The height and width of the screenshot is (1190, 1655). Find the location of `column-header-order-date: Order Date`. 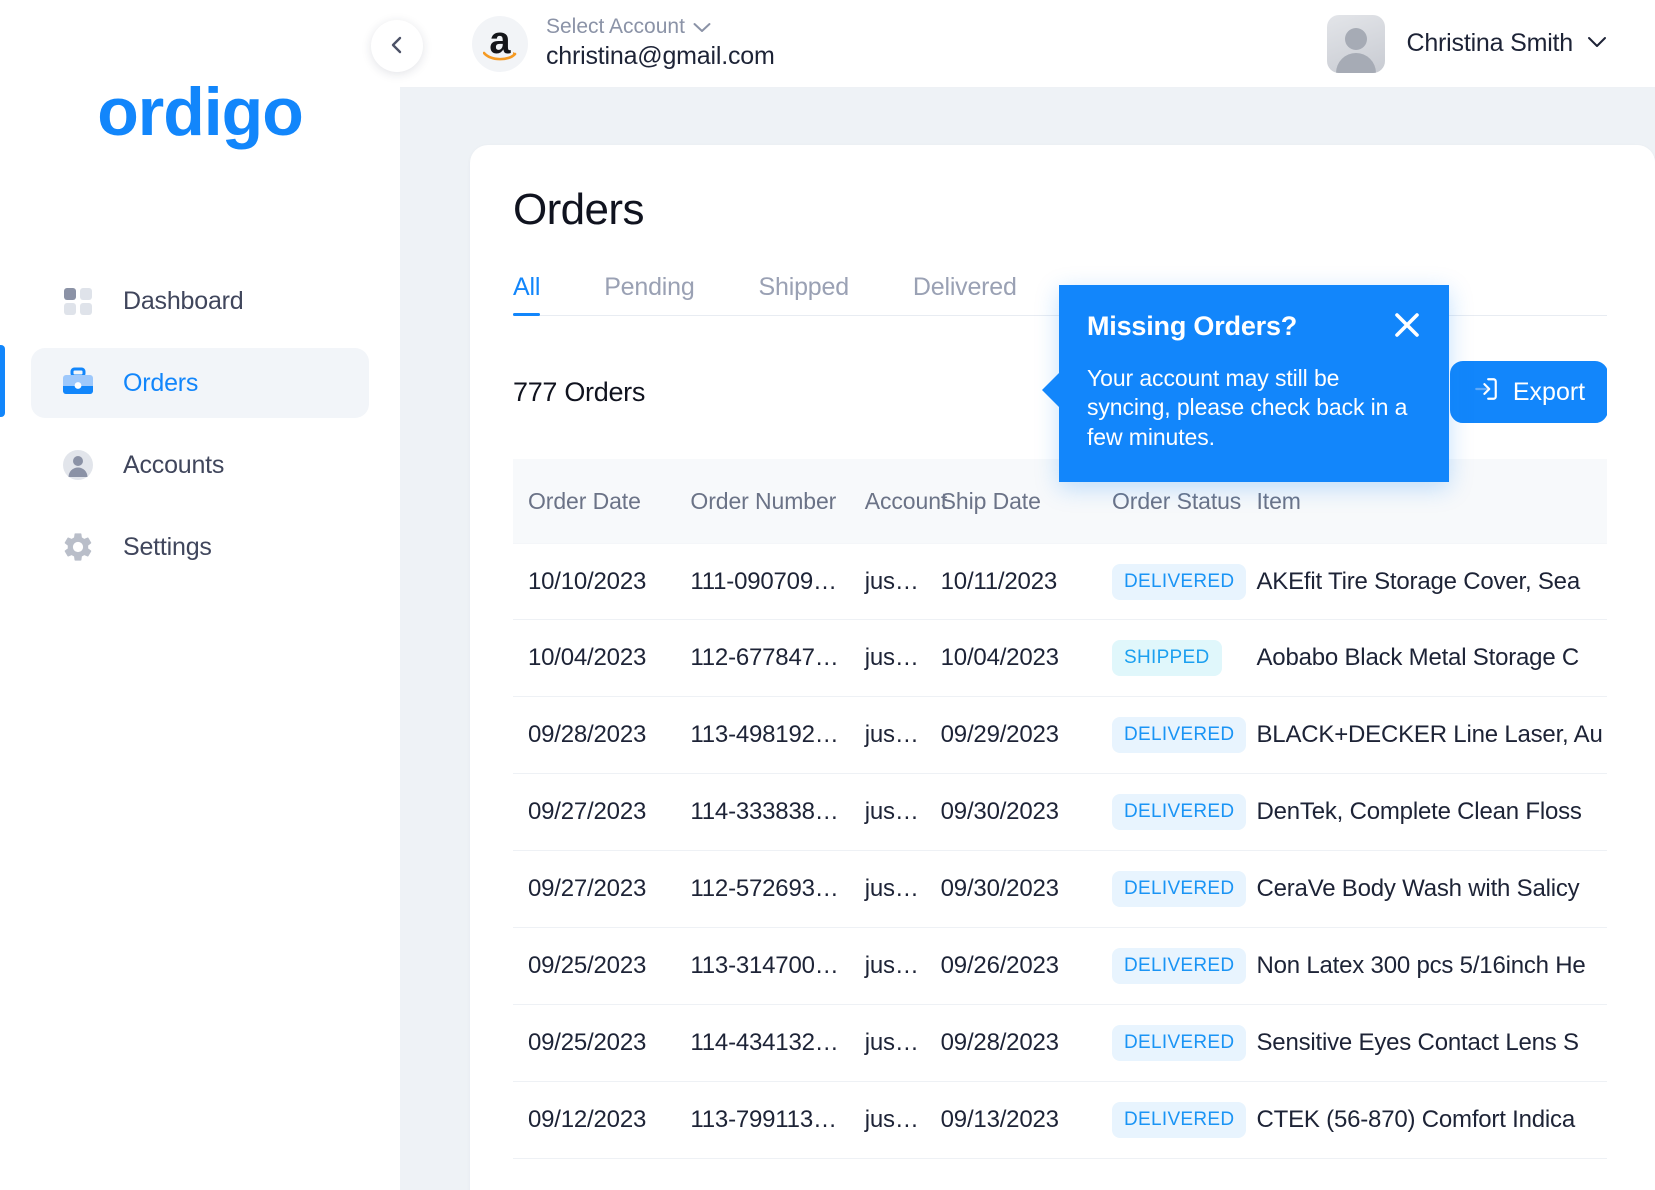

column-header-order-date: Order Date is located at coordinates (600, 501).